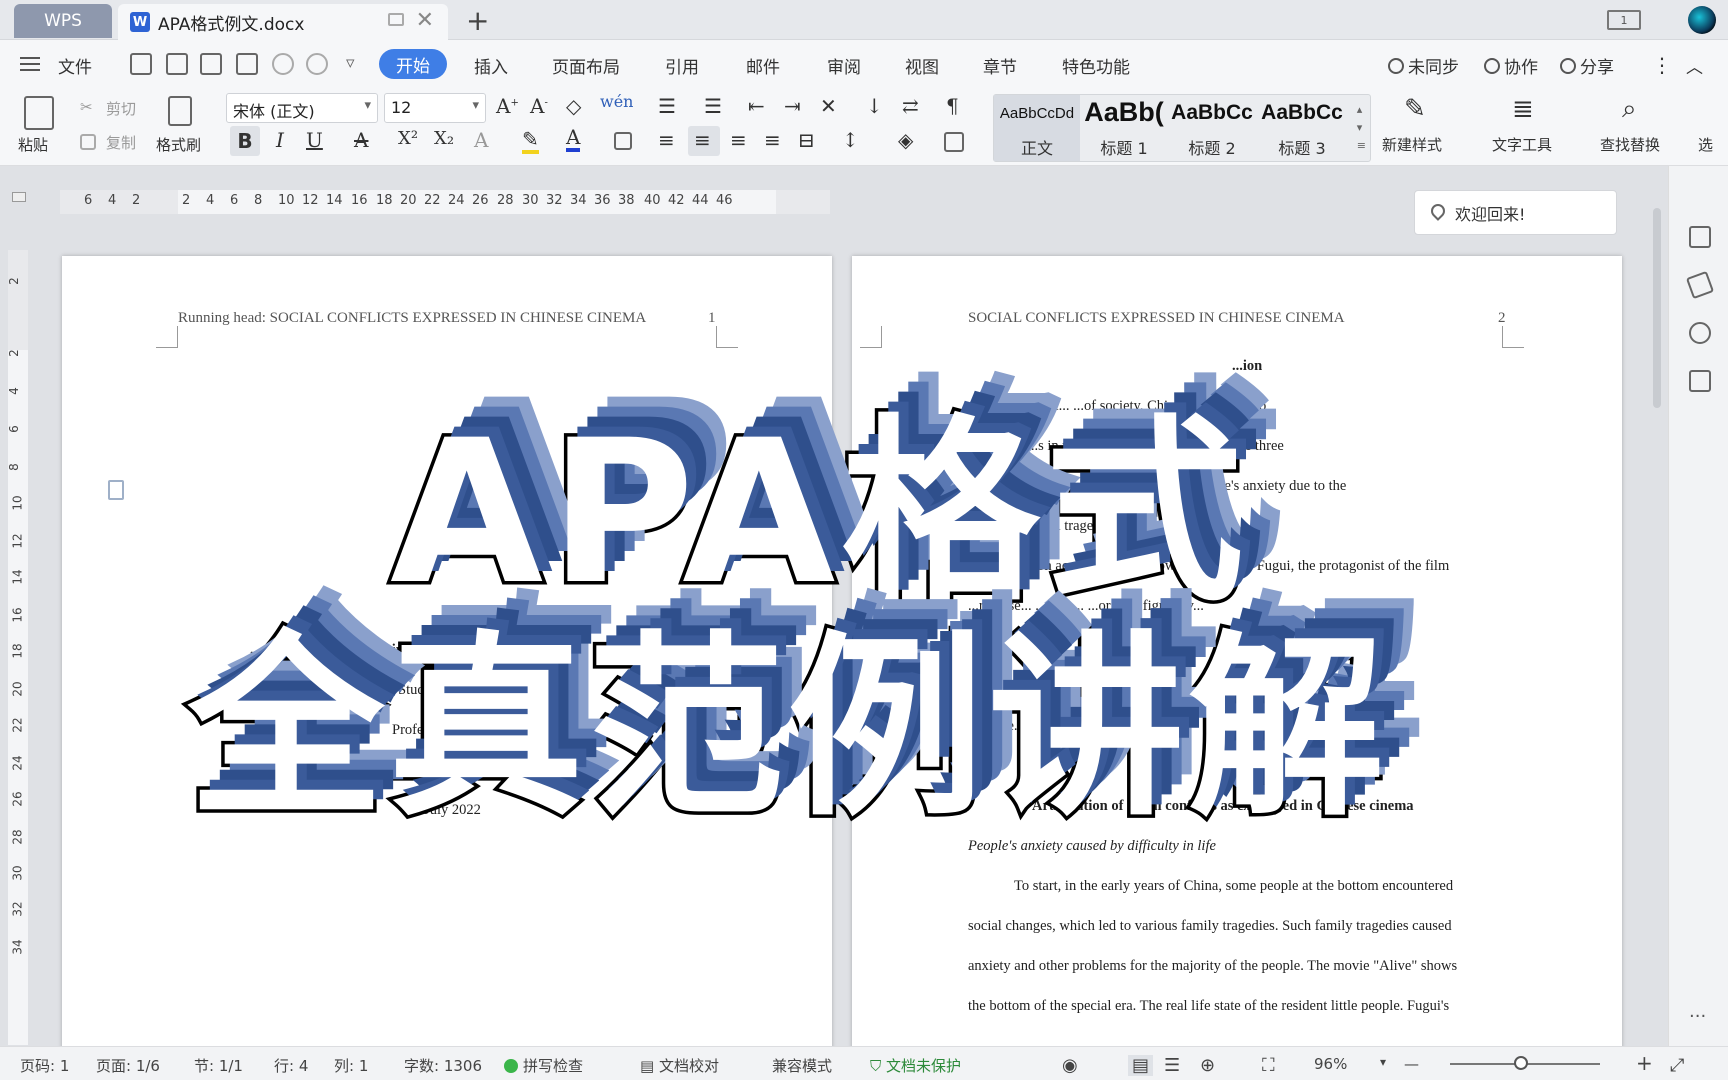 The image size is (1728, 1080). What do you see at coordinates (1330, 1064) in the screenshot?
I see `zoom-level: 96%` at bounding box center [1330, 1064].